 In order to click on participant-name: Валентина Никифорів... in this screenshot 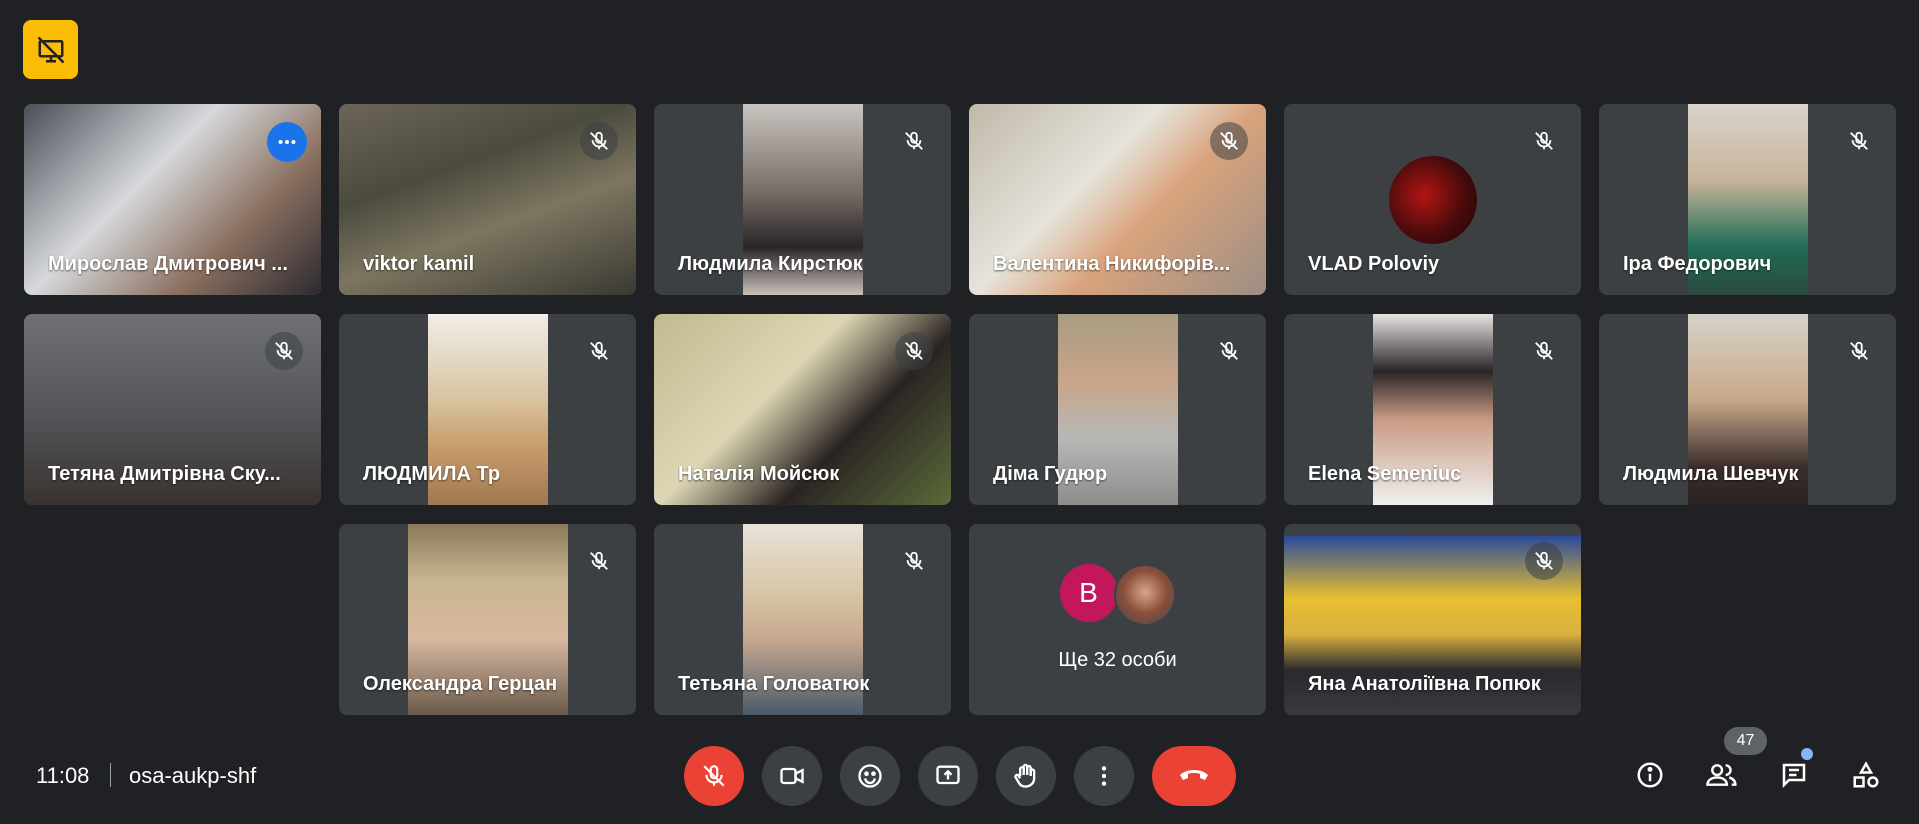, I will do `click(1112, 264)`.